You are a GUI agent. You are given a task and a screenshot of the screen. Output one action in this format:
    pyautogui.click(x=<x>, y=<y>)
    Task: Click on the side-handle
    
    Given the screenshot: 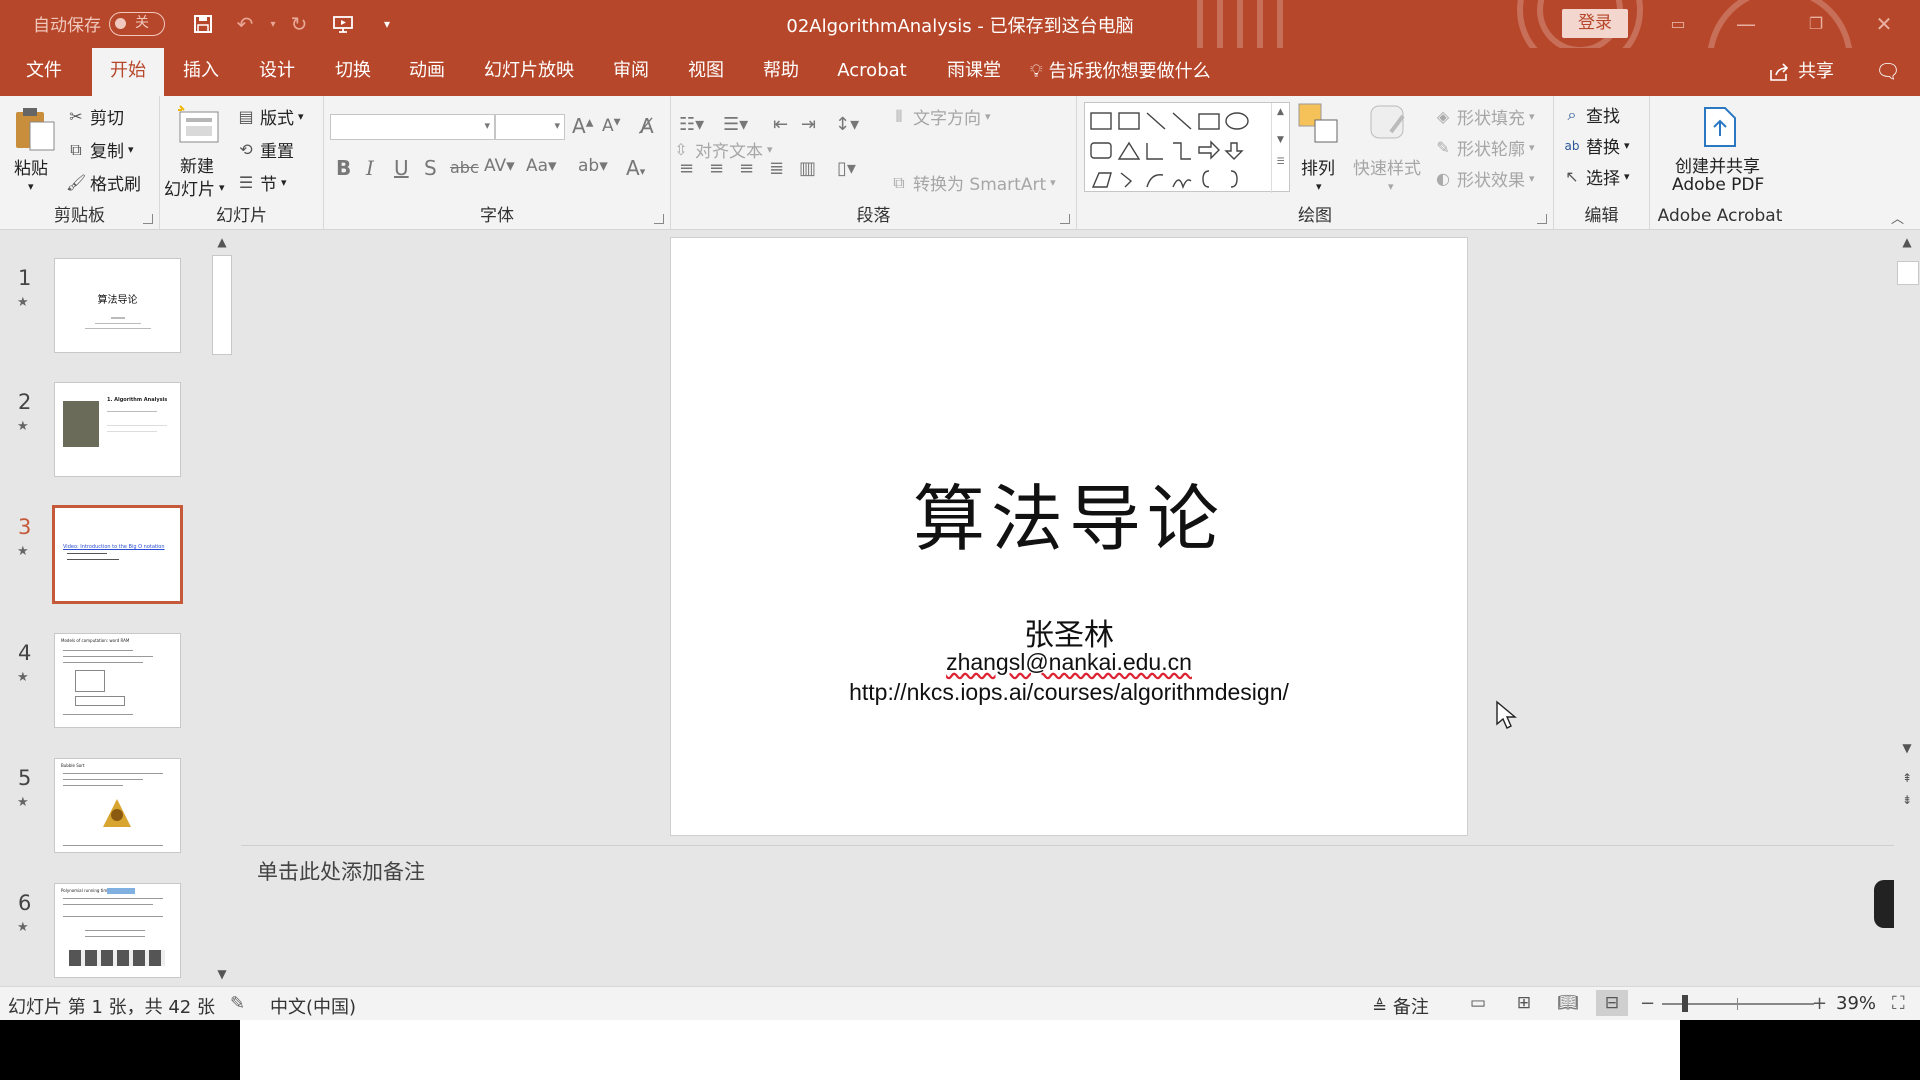 What is the action you would take?
    pyautogui.click(x=1884, y=904)
    